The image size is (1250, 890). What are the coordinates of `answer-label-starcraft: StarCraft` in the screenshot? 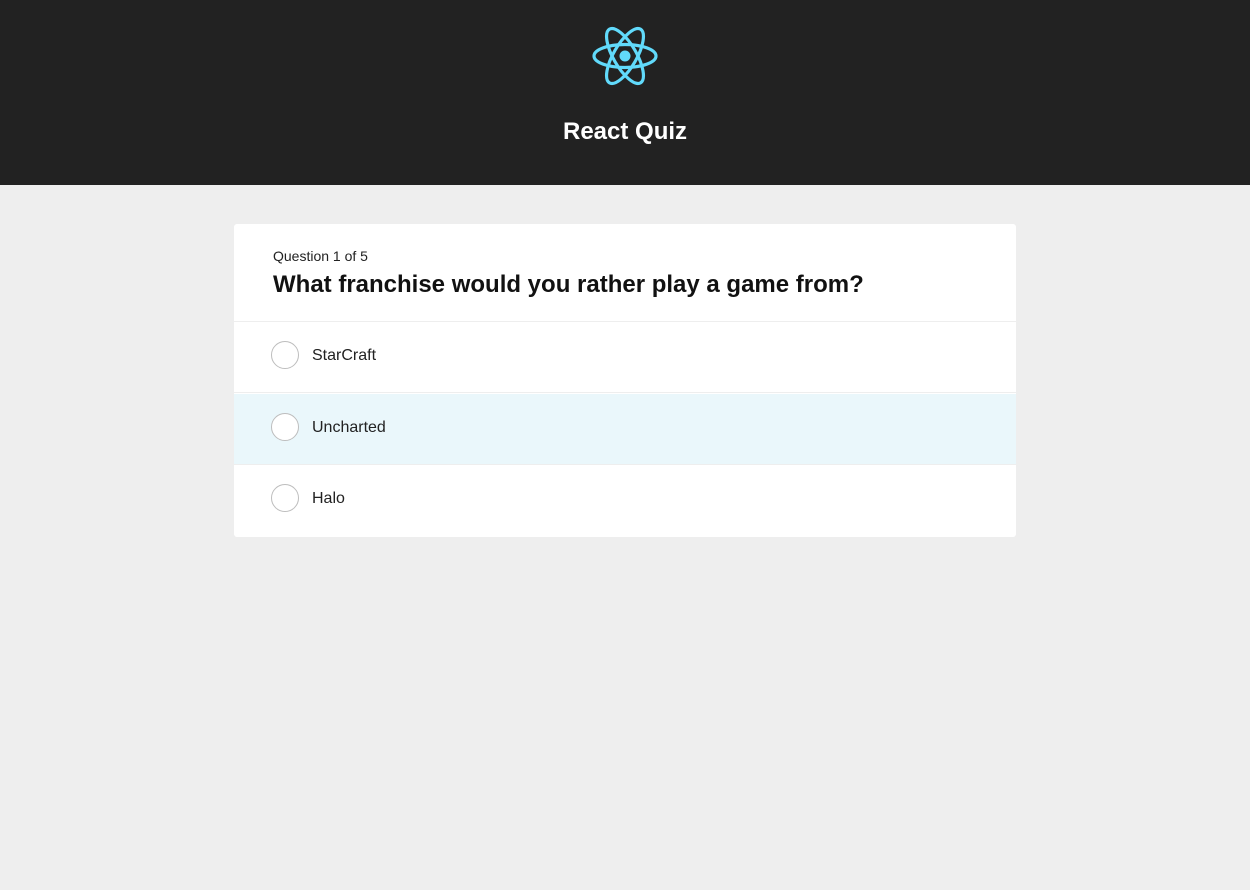 It's located at (344, 355).